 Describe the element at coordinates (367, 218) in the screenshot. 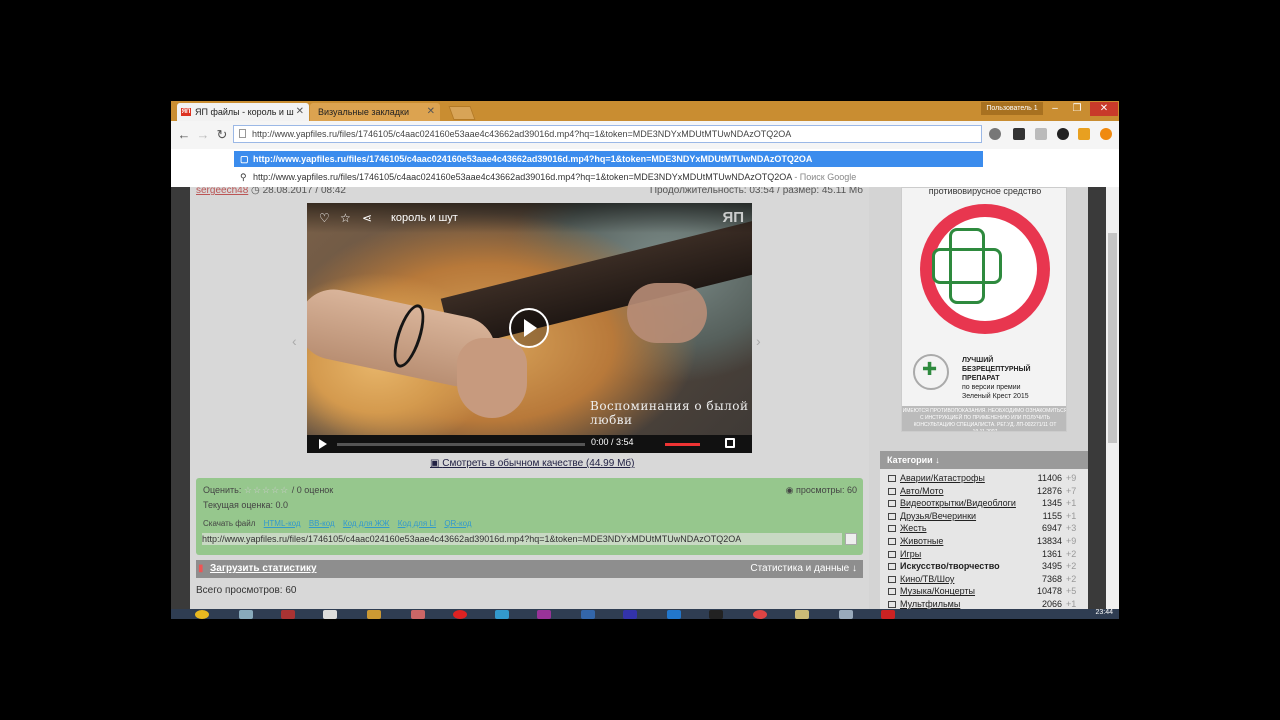

I see `share-icon: ⋖` at that location.